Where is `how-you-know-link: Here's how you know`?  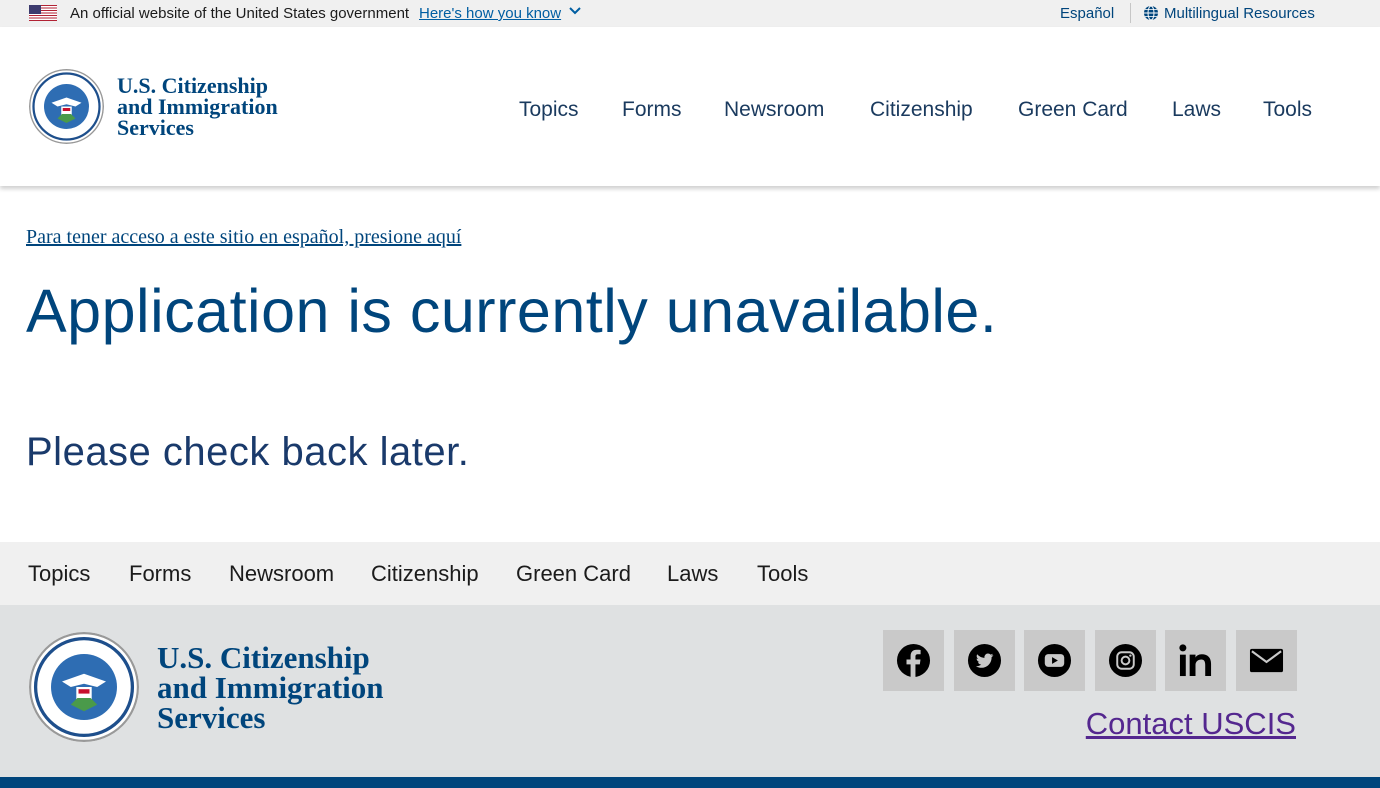
how-you-know-link: Here's how you know is located at coordinates (490, 13).